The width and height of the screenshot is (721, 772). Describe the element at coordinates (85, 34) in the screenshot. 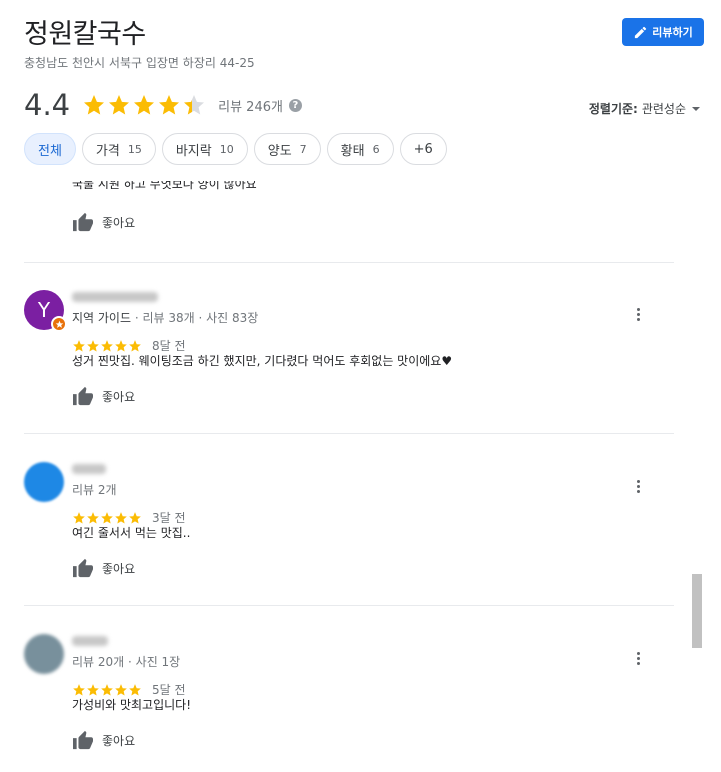

I see `place-title: 정원칼국수` at that location.